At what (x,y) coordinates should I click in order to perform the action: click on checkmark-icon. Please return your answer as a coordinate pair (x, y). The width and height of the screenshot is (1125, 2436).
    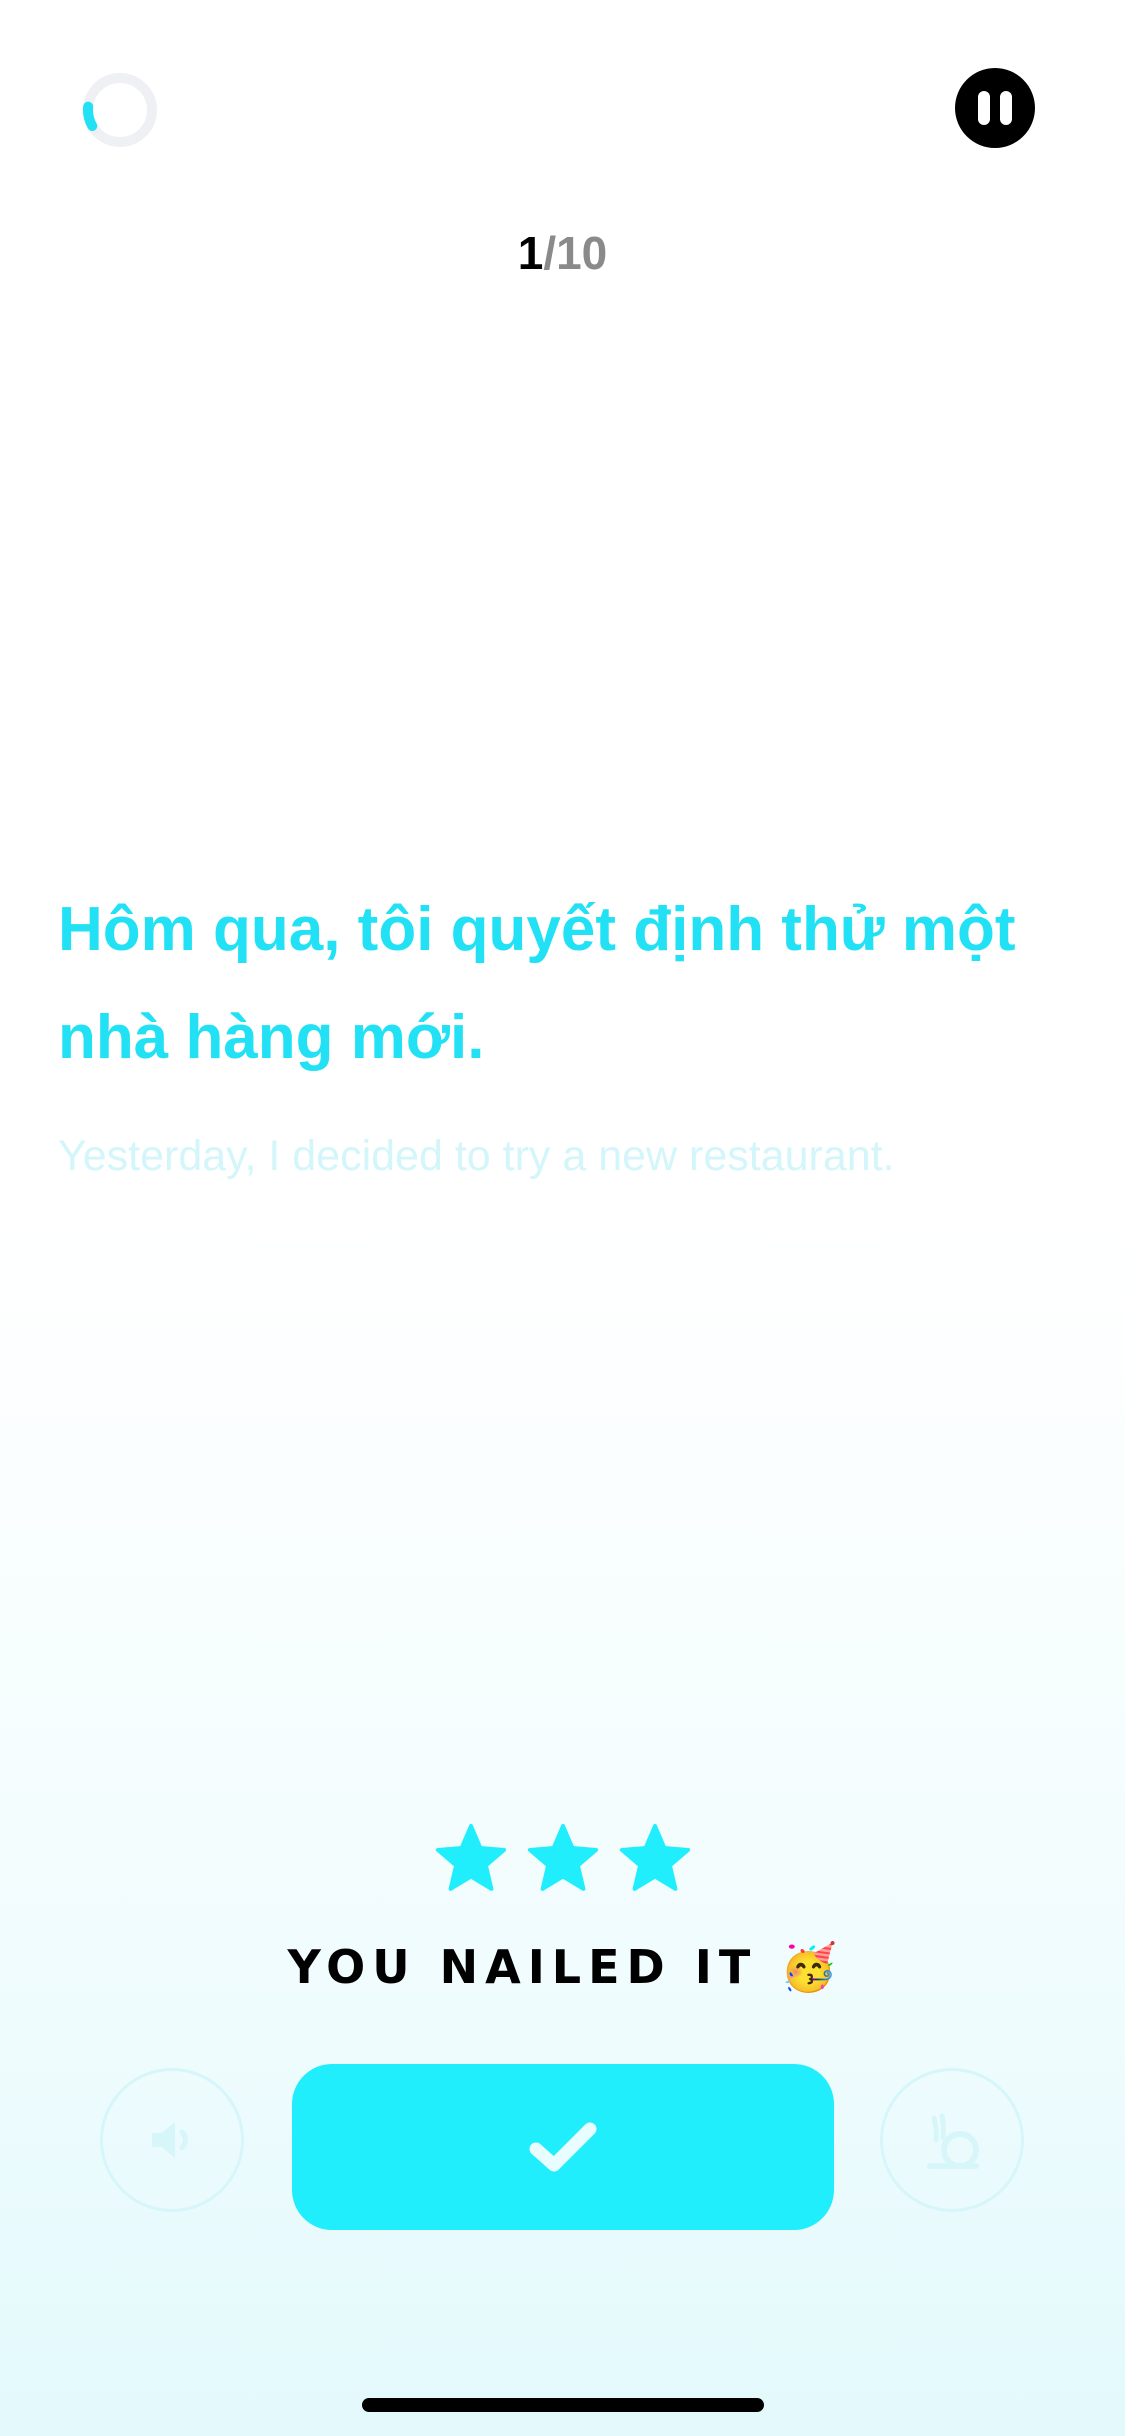
    Looking at the image, I should click on (563, 2147).